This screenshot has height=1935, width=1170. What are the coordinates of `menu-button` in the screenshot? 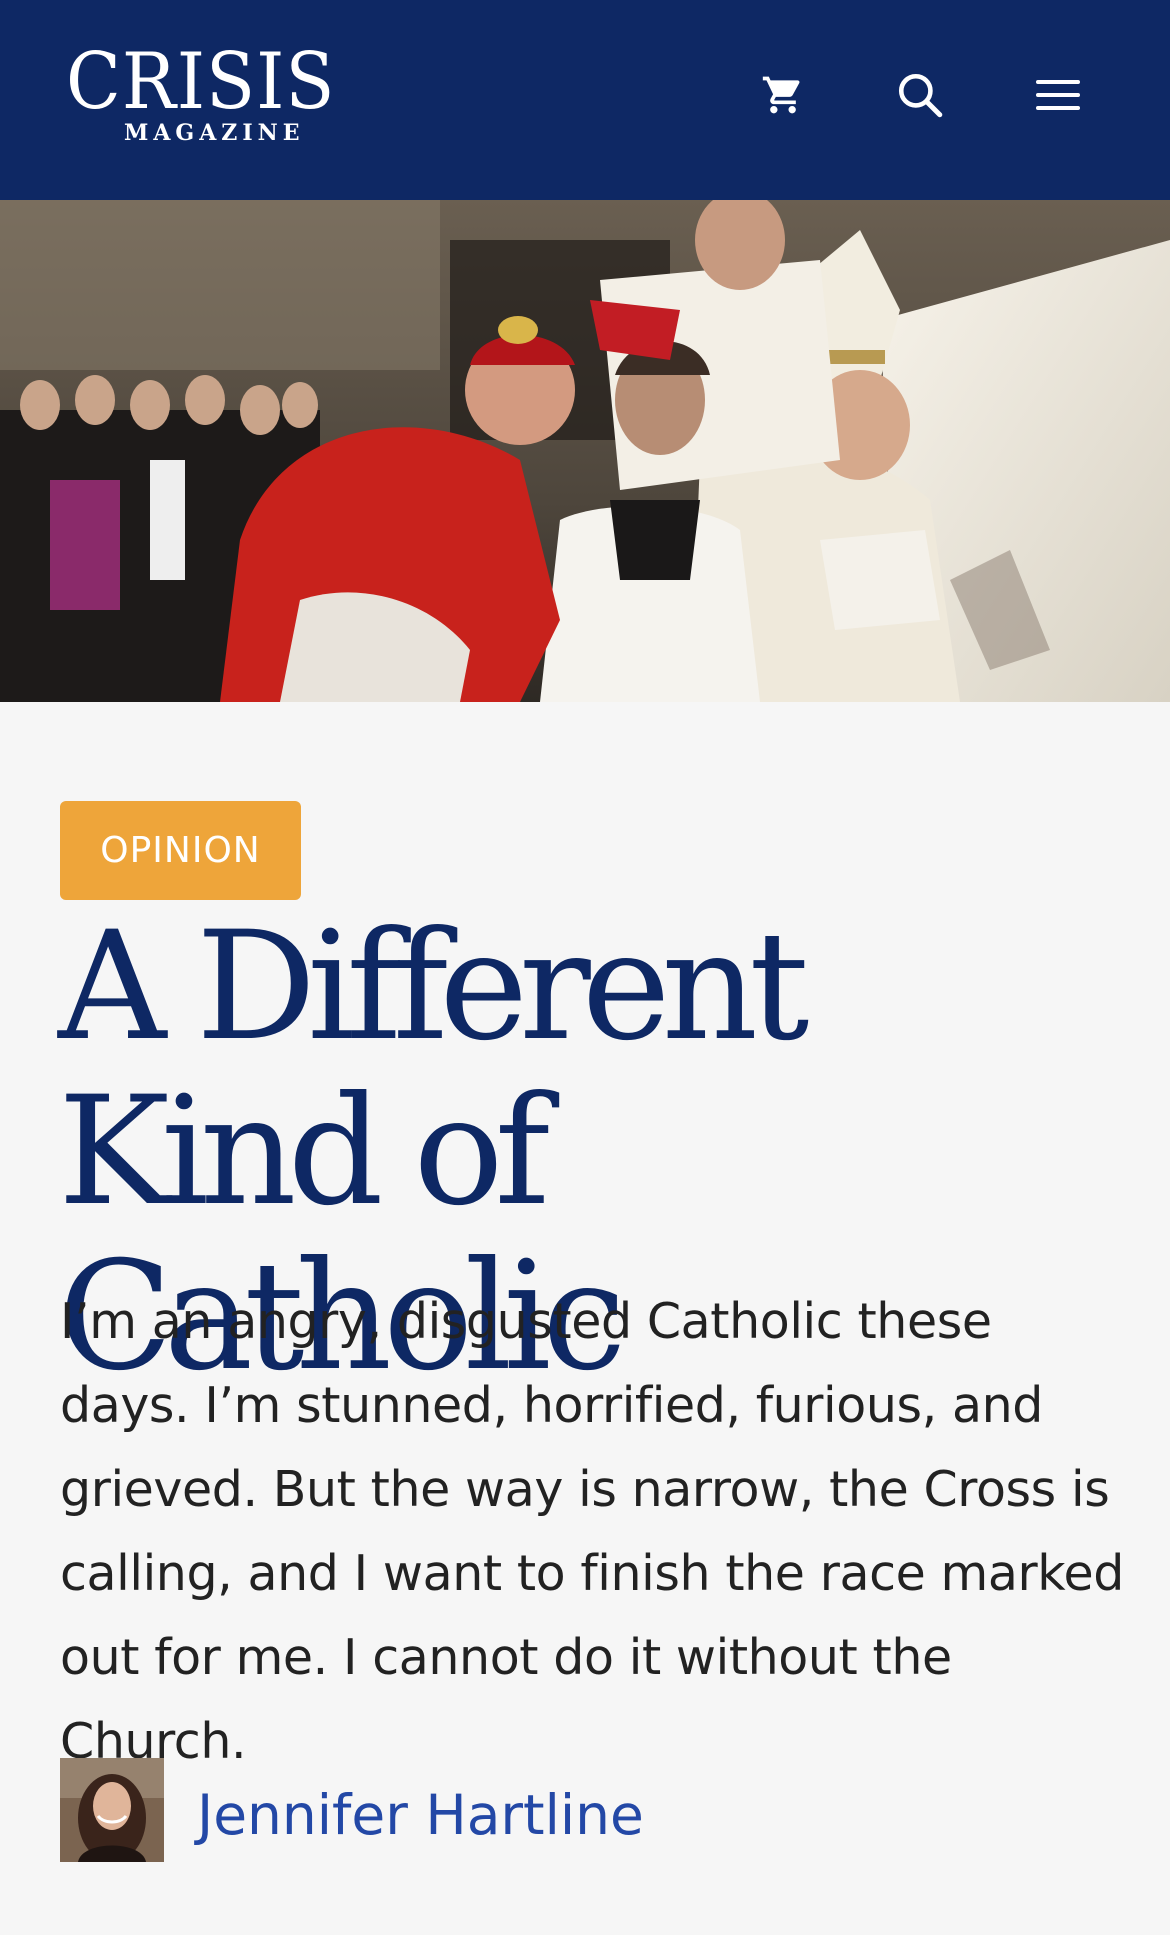 It's located at (1058, 95).